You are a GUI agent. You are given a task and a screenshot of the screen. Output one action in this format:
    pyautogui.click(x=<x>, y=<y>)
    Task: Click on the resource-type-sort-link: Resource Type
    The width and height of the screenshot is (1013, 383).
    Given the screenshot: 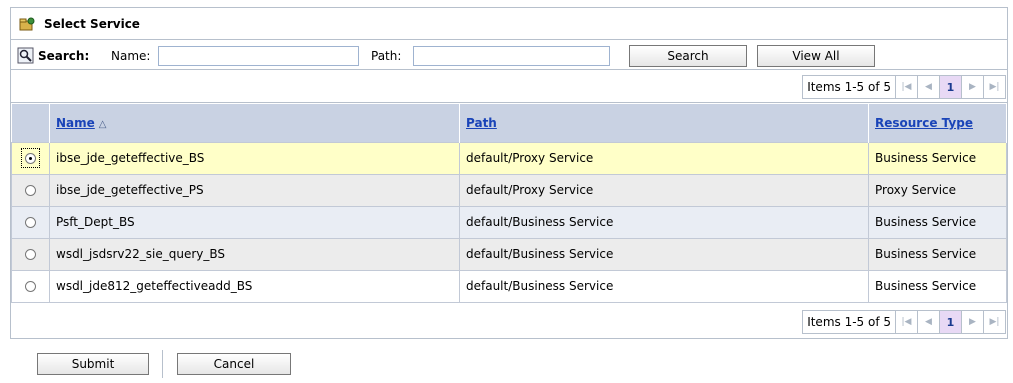 What is the action you would take?
    pyautogui.click(x=924, y=123)
    